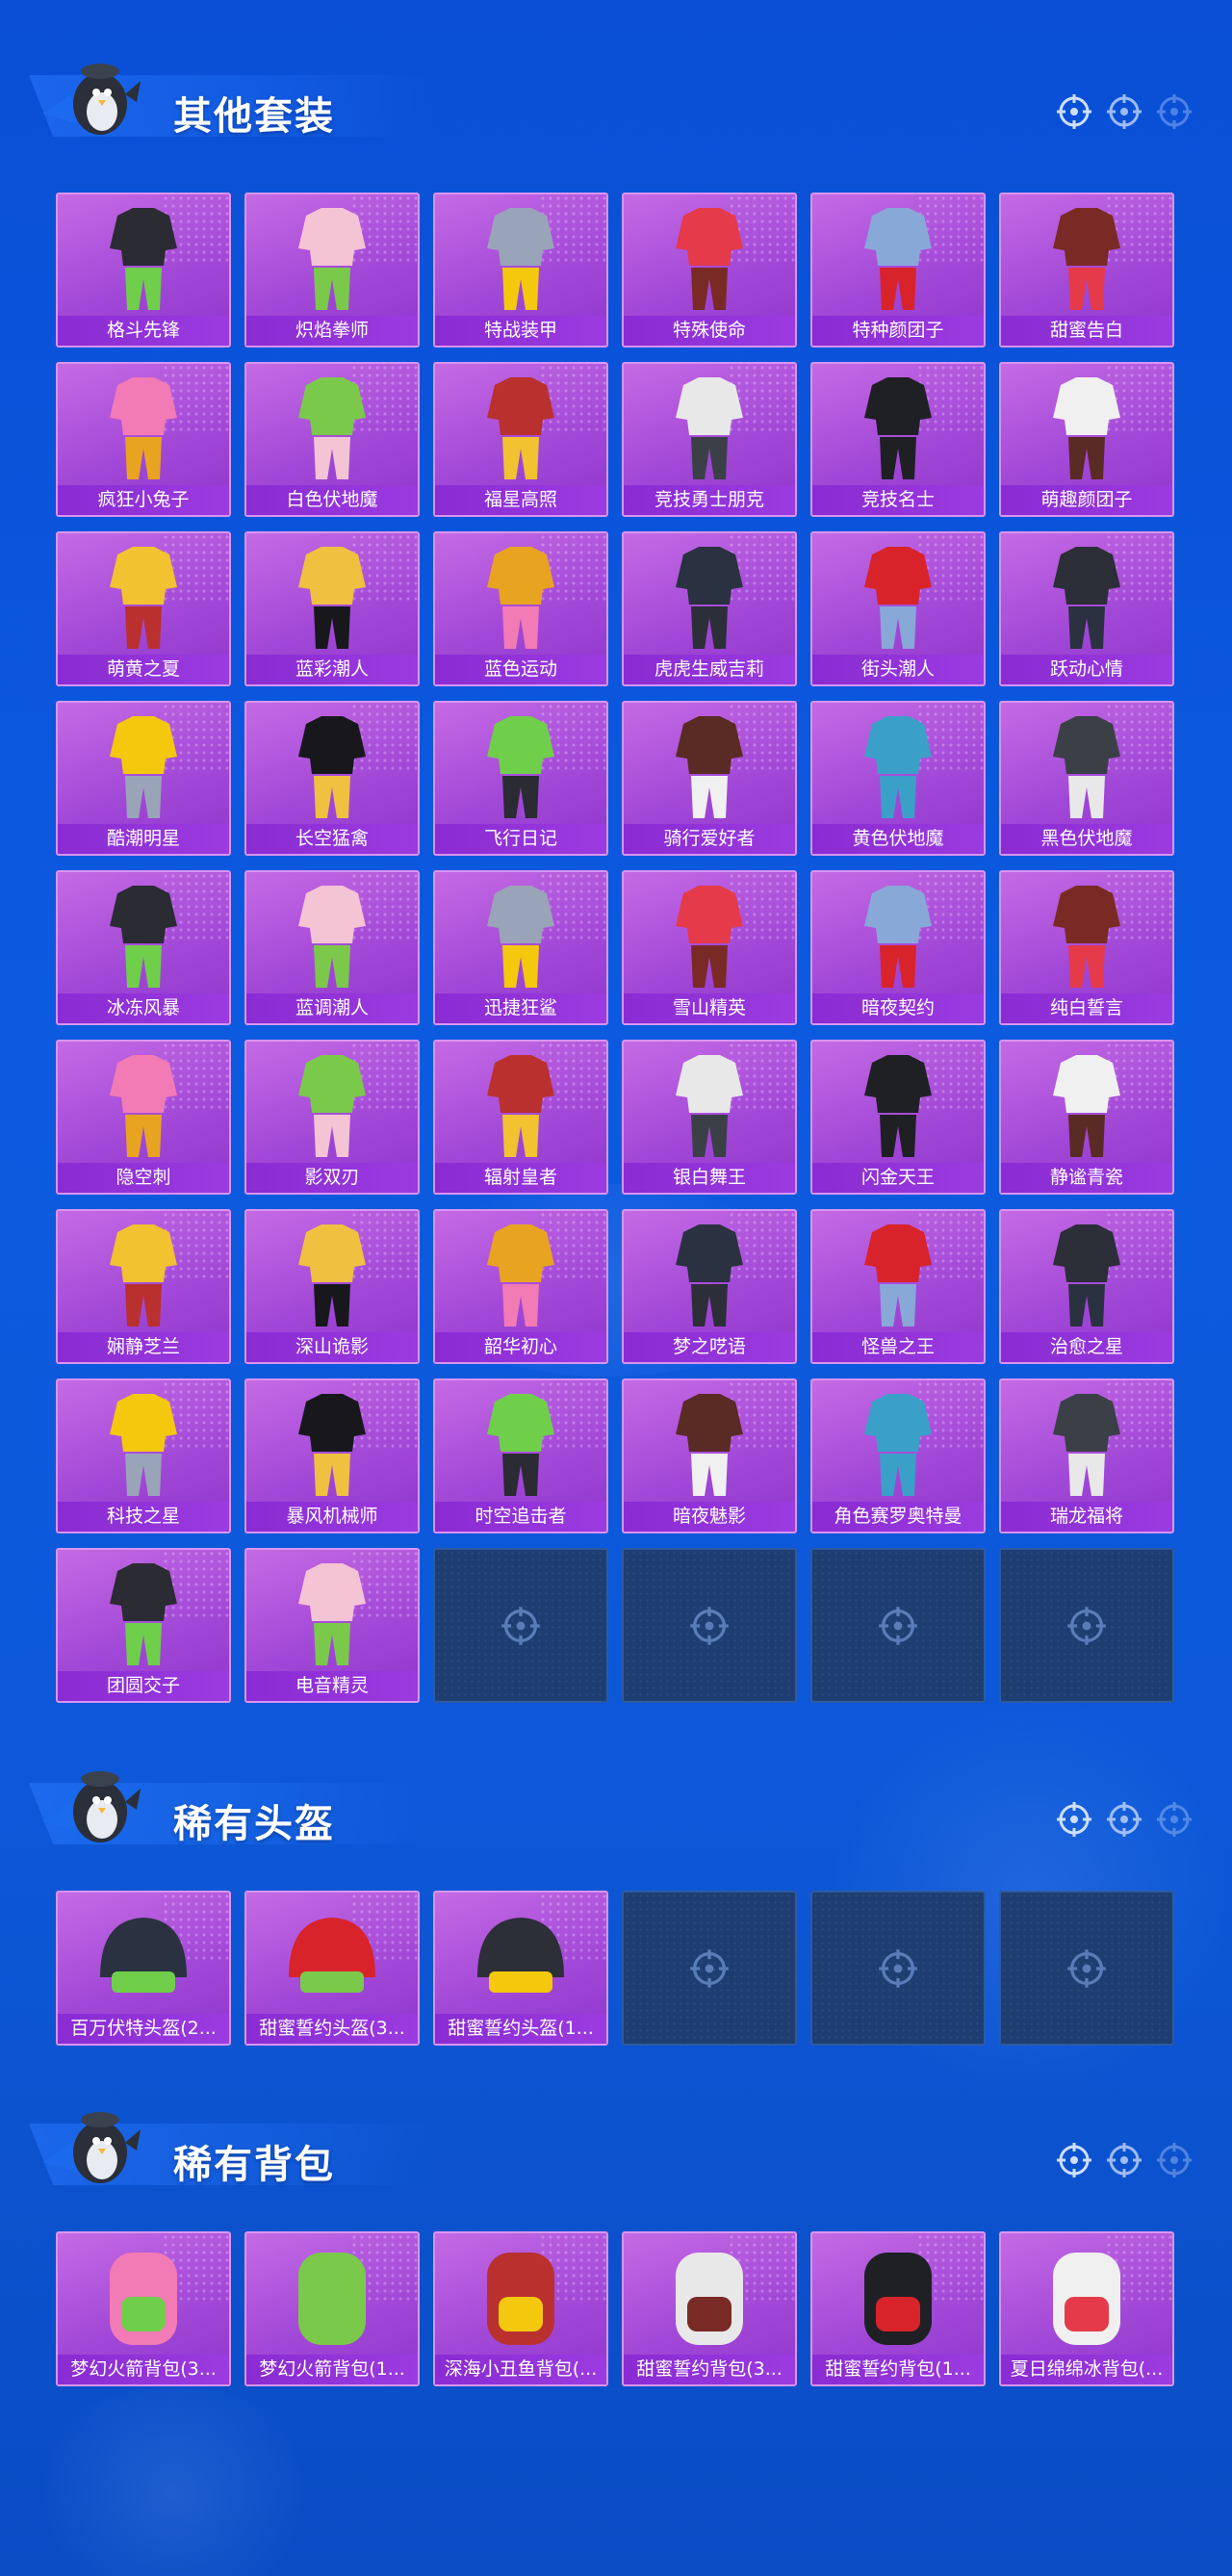 Image resolution: width=1232 pixels, height=2576 pixels. I want to click on outfit-tile: 角色赛罗奥特曼, so click(898, 1455).